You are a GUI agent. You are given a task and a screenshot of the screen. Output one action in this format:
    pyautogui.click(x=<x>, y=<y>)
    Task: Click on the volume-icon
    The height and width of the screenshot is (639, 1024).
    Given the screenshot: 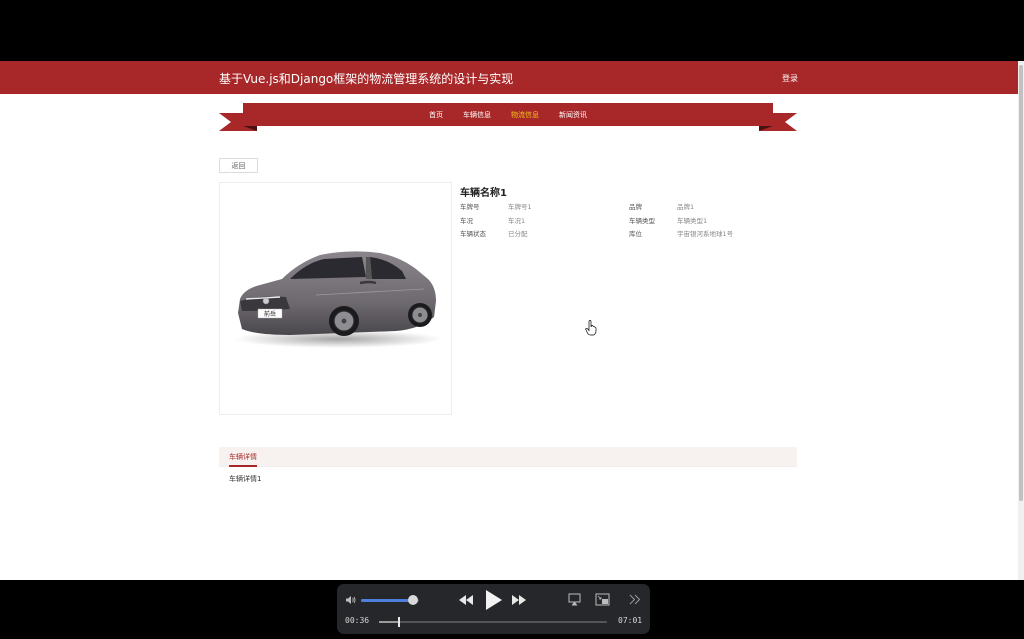 What is the action you would take?
    pyautogui.click(x=351, y=600)
    